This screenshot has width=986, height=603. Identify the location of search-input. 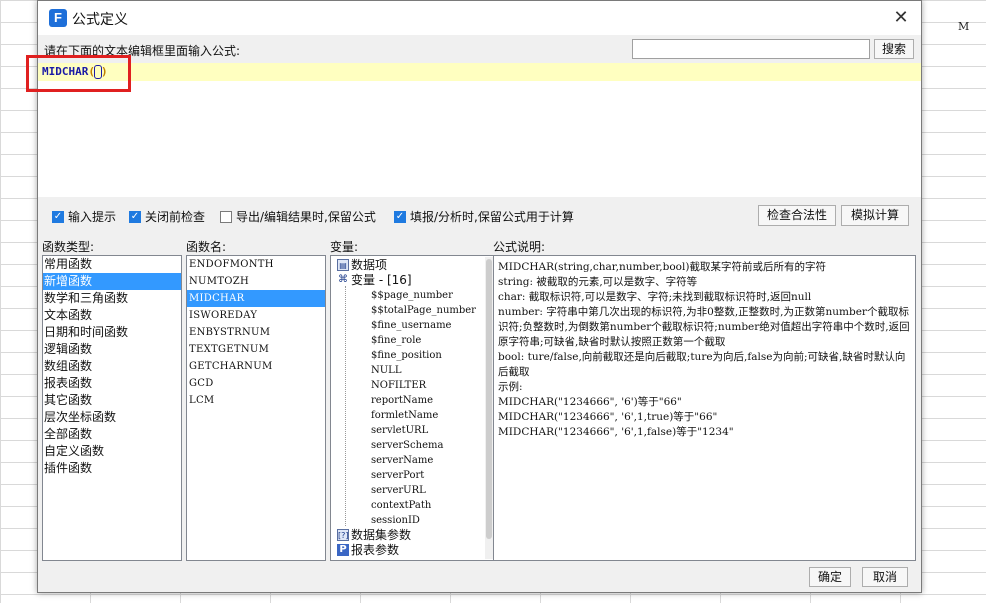
(751, 49).